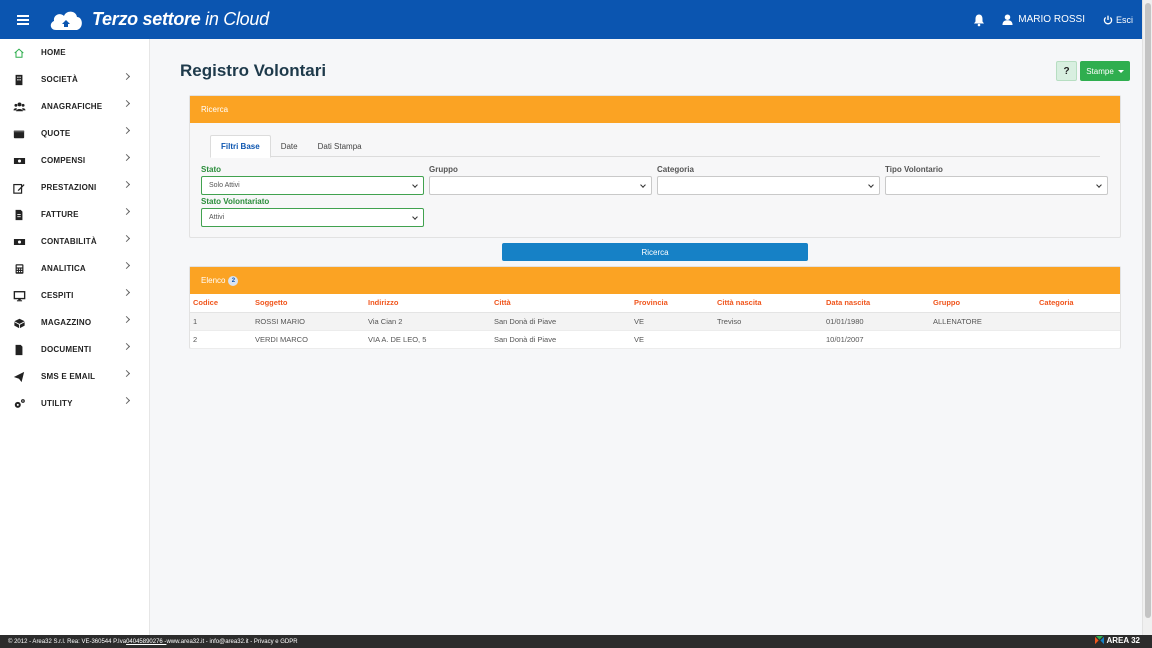 This screenshot has height=648, width=1152. I want to click on sidebar-item-prestazioni: PRESTAZIONI, so click(74, 187).